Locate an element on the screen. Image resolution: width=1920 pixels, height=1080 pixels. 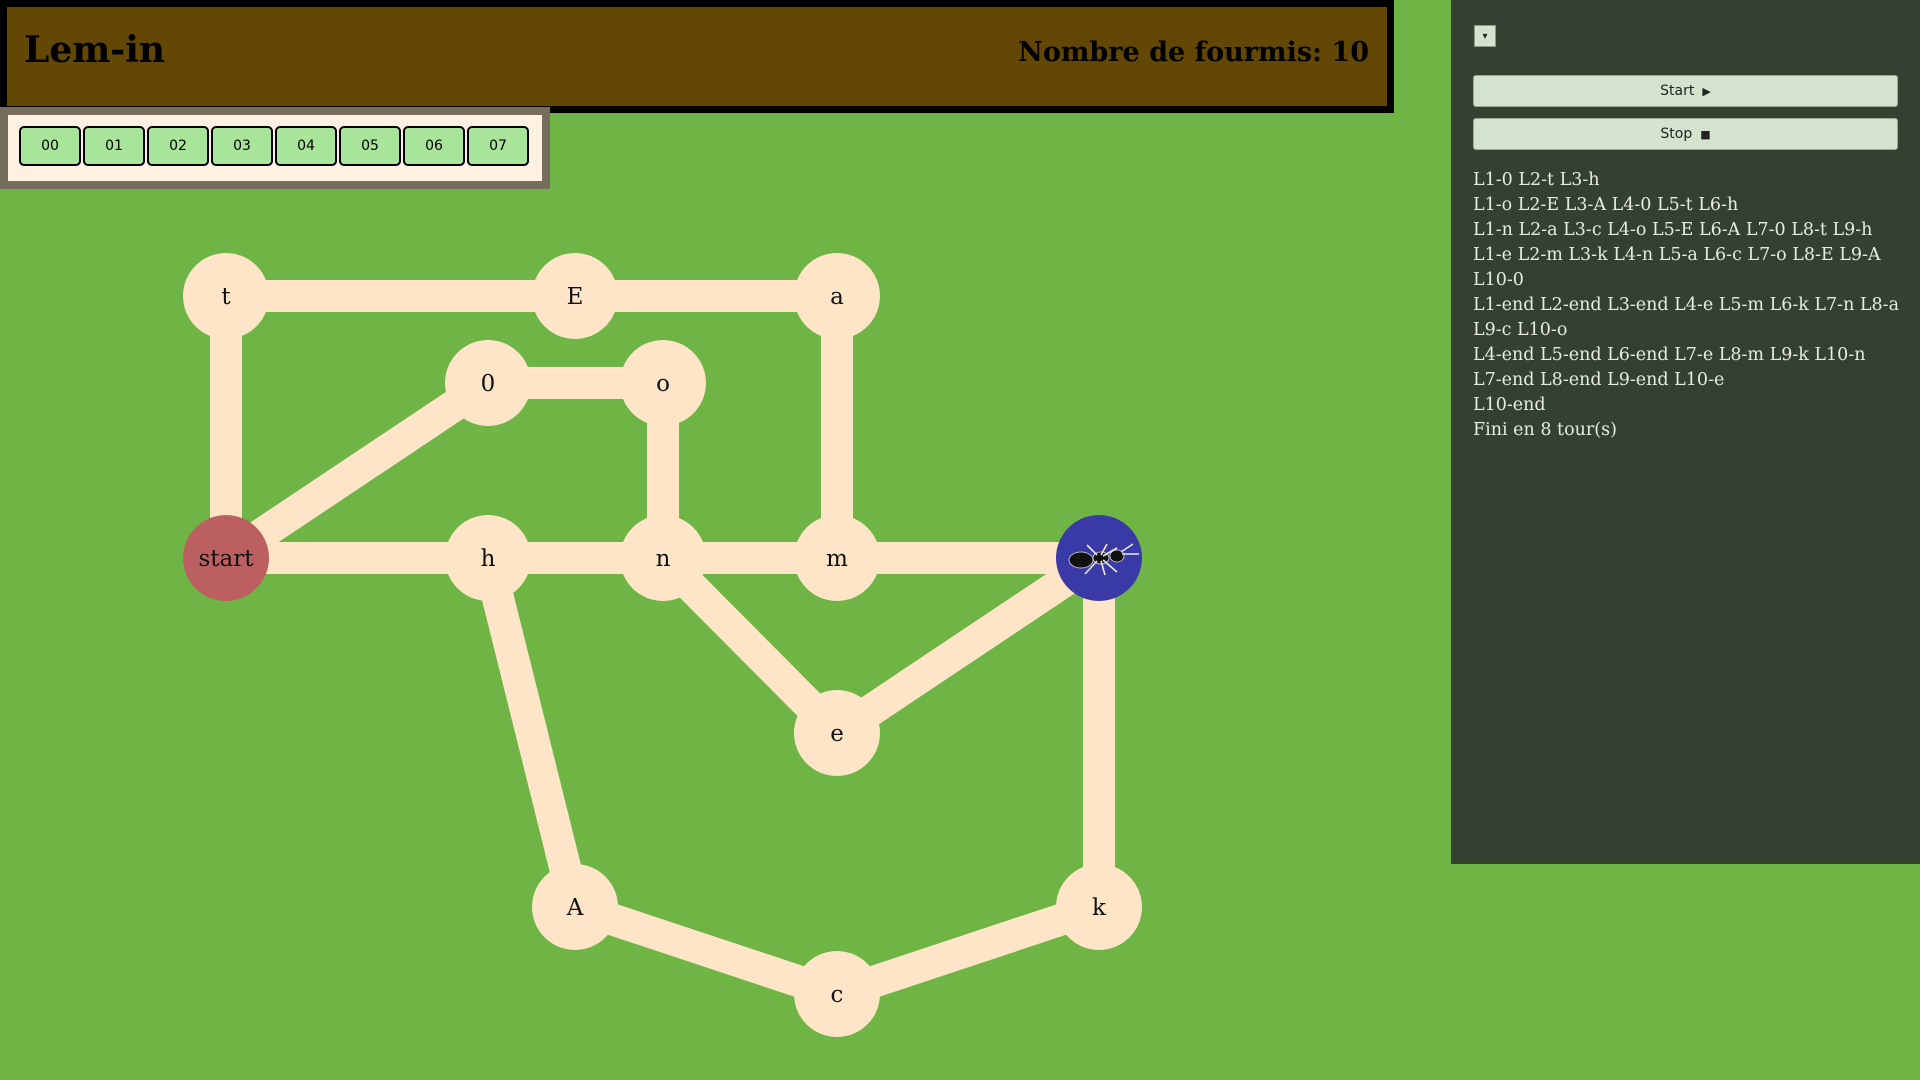
app-title: Lem-in is located at coordinates (95, 50).